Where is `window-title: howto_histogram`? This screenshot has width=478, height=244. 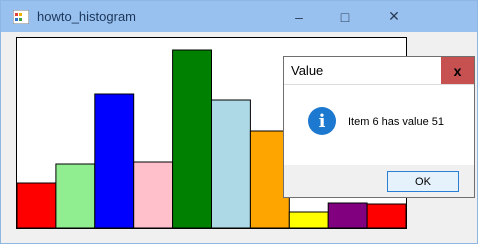 window-title: howto_histogram is located at coordinates (86, 16).